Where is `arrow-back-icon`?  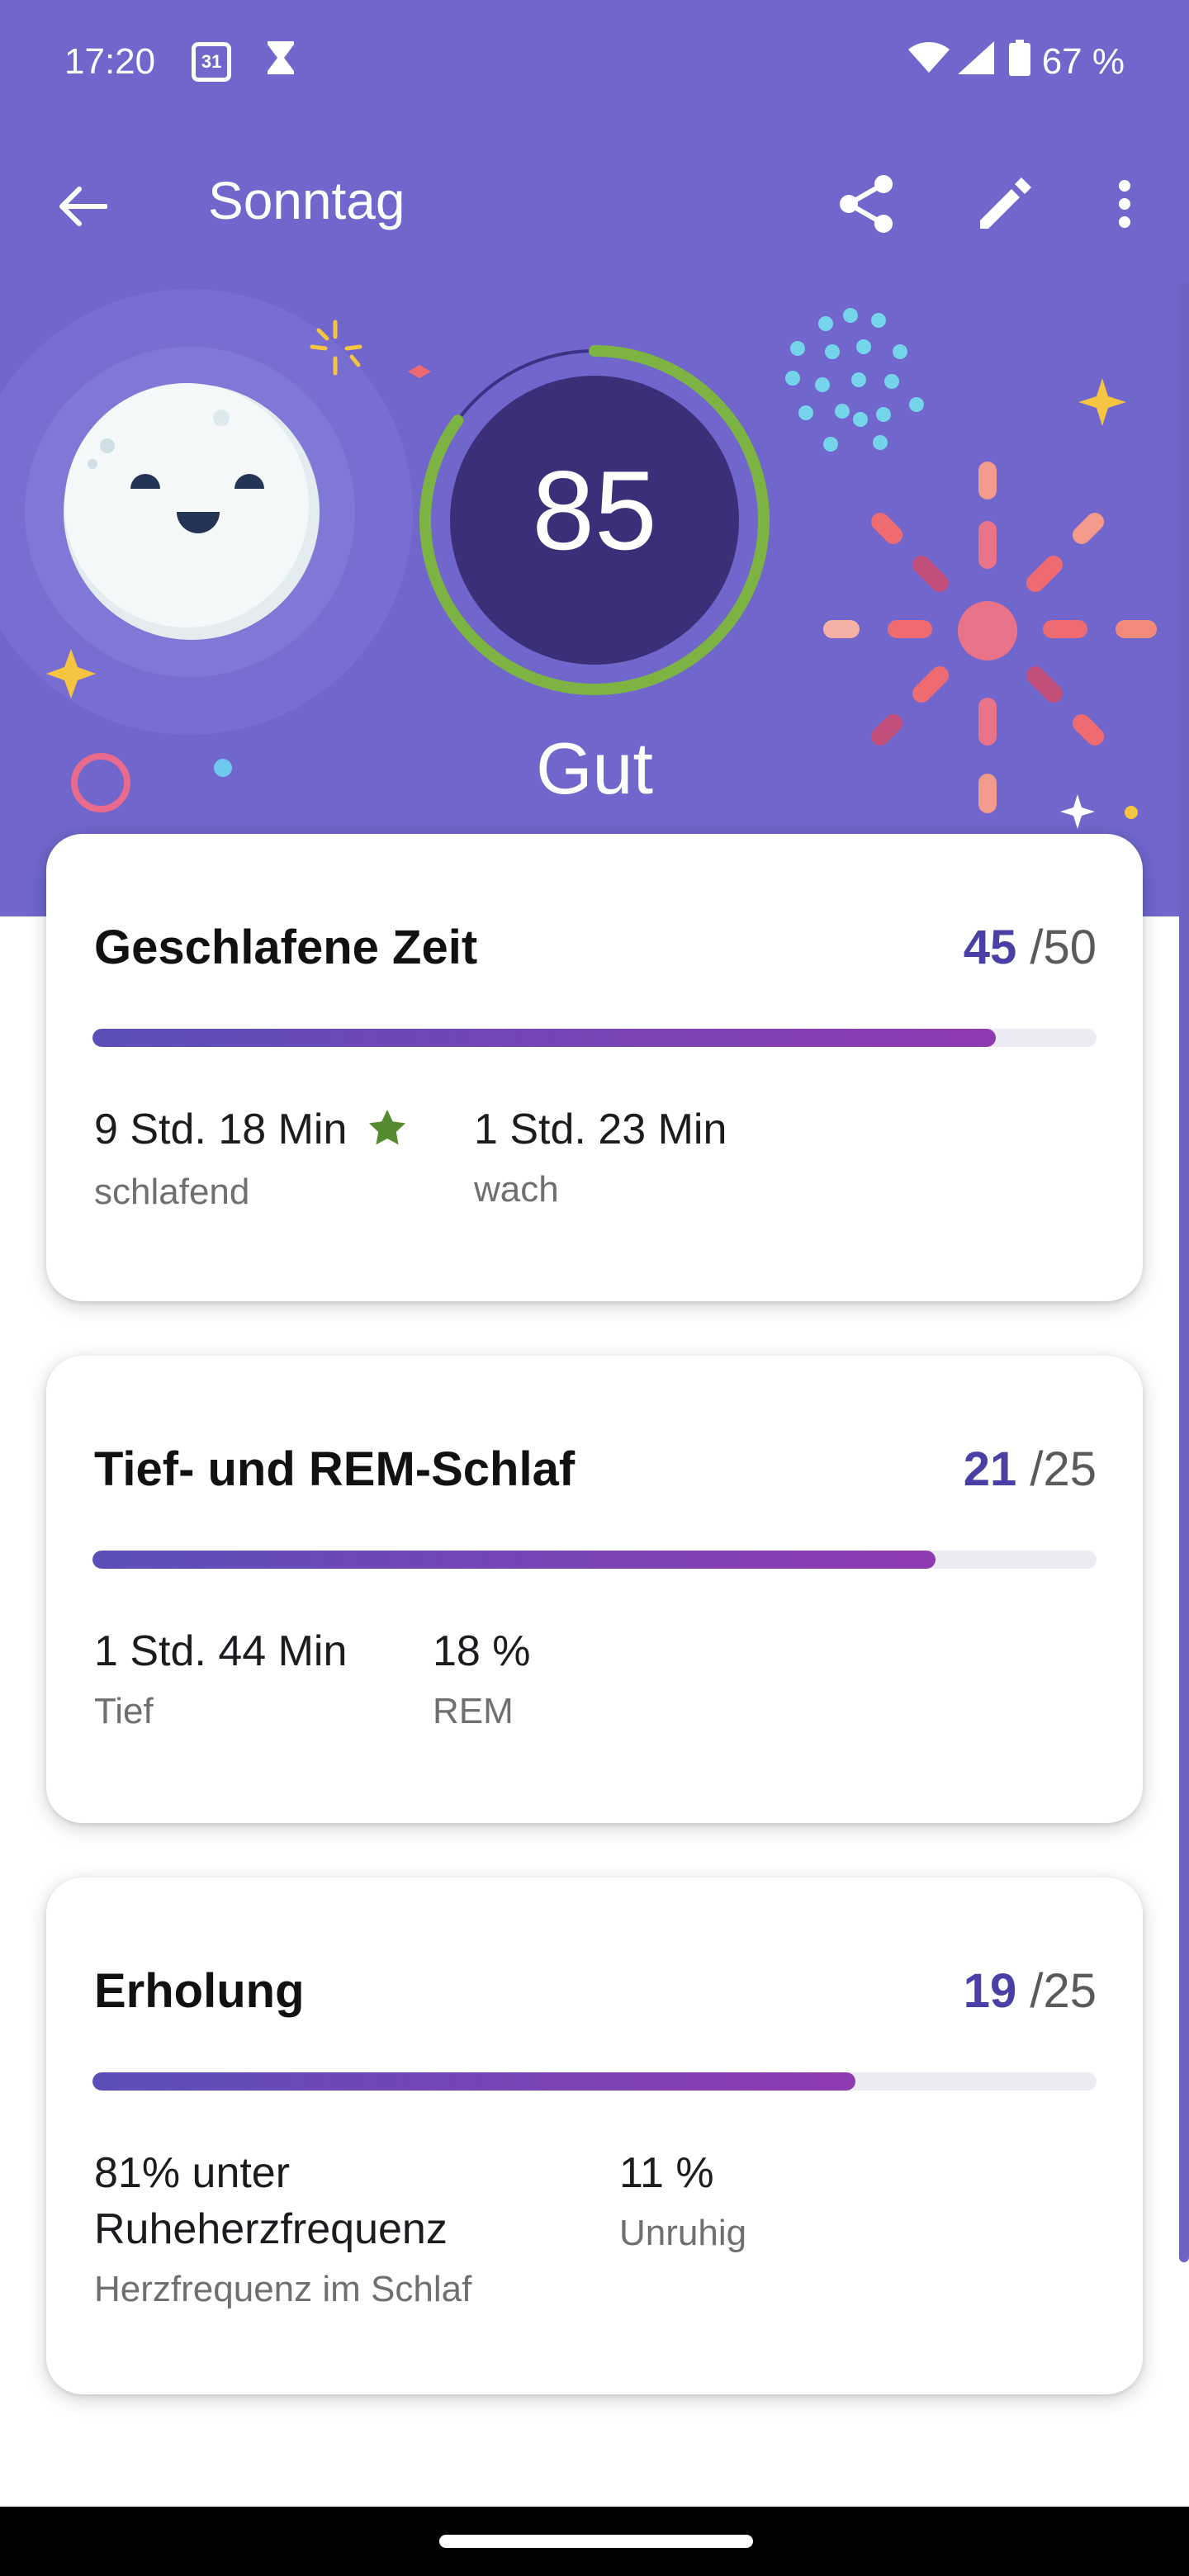
arrow-back-icon is located at coordinates (83, 206).